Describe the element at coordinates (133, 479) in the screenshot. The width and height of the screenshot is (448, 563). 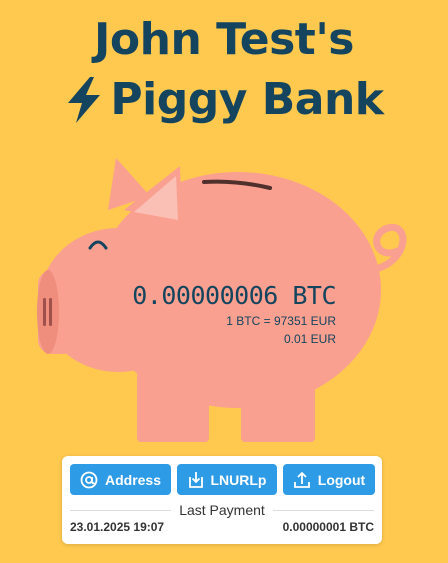
I see `address-button-label: Address` at that location.